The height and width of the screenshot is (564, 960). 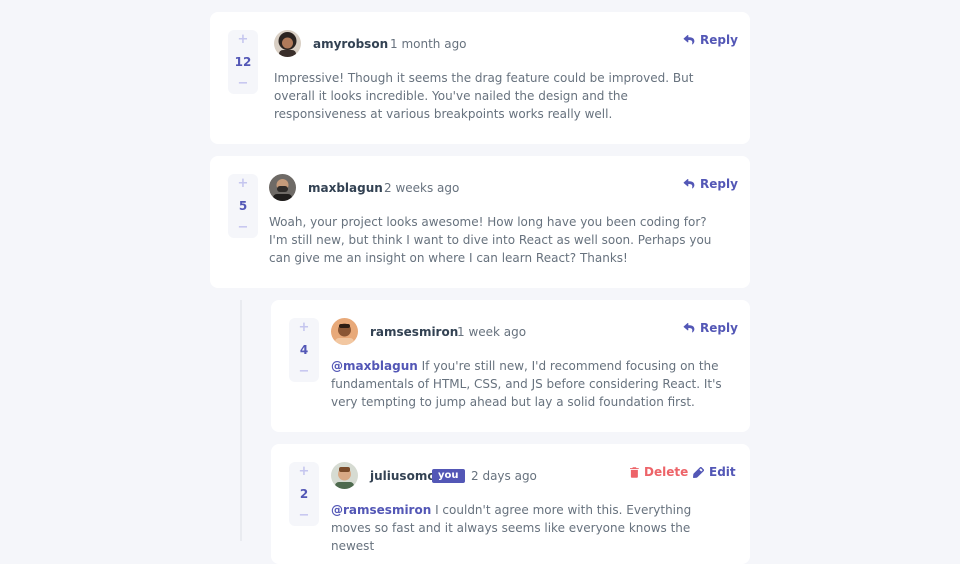 I want to click on vote-score: 4, so click(x=304, y=350).